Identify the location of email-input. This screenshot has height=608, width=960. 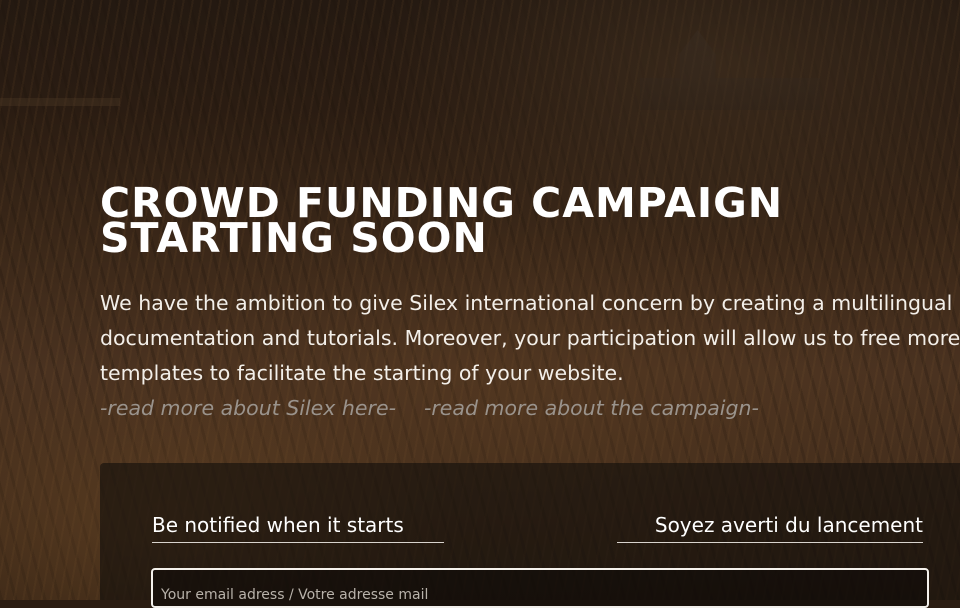
(540, 588).